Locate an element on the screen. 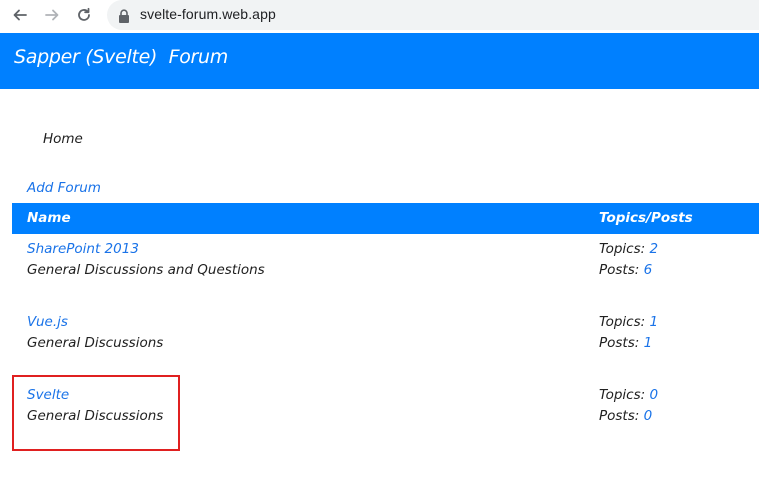 The height and width of the screenshot is (482, 759). column-header-topics-posts: Topics/Posts is located at coordinates (646, 218).